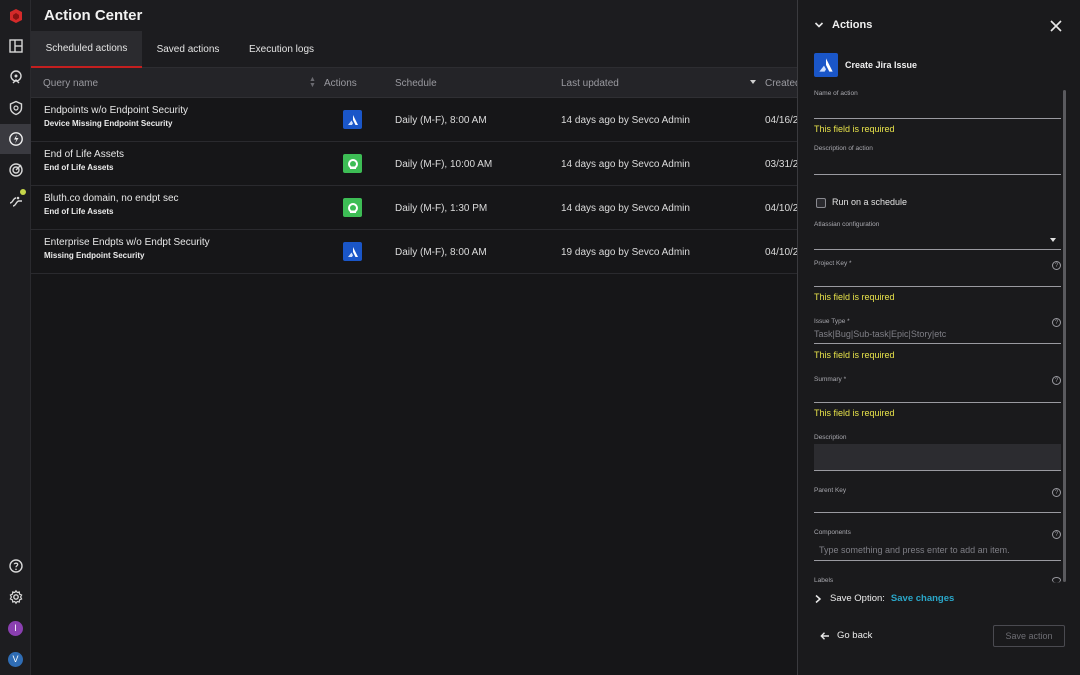  Describe the element at coordinates (15, 108) in the screenshot. I see `shield-icon` at that location.